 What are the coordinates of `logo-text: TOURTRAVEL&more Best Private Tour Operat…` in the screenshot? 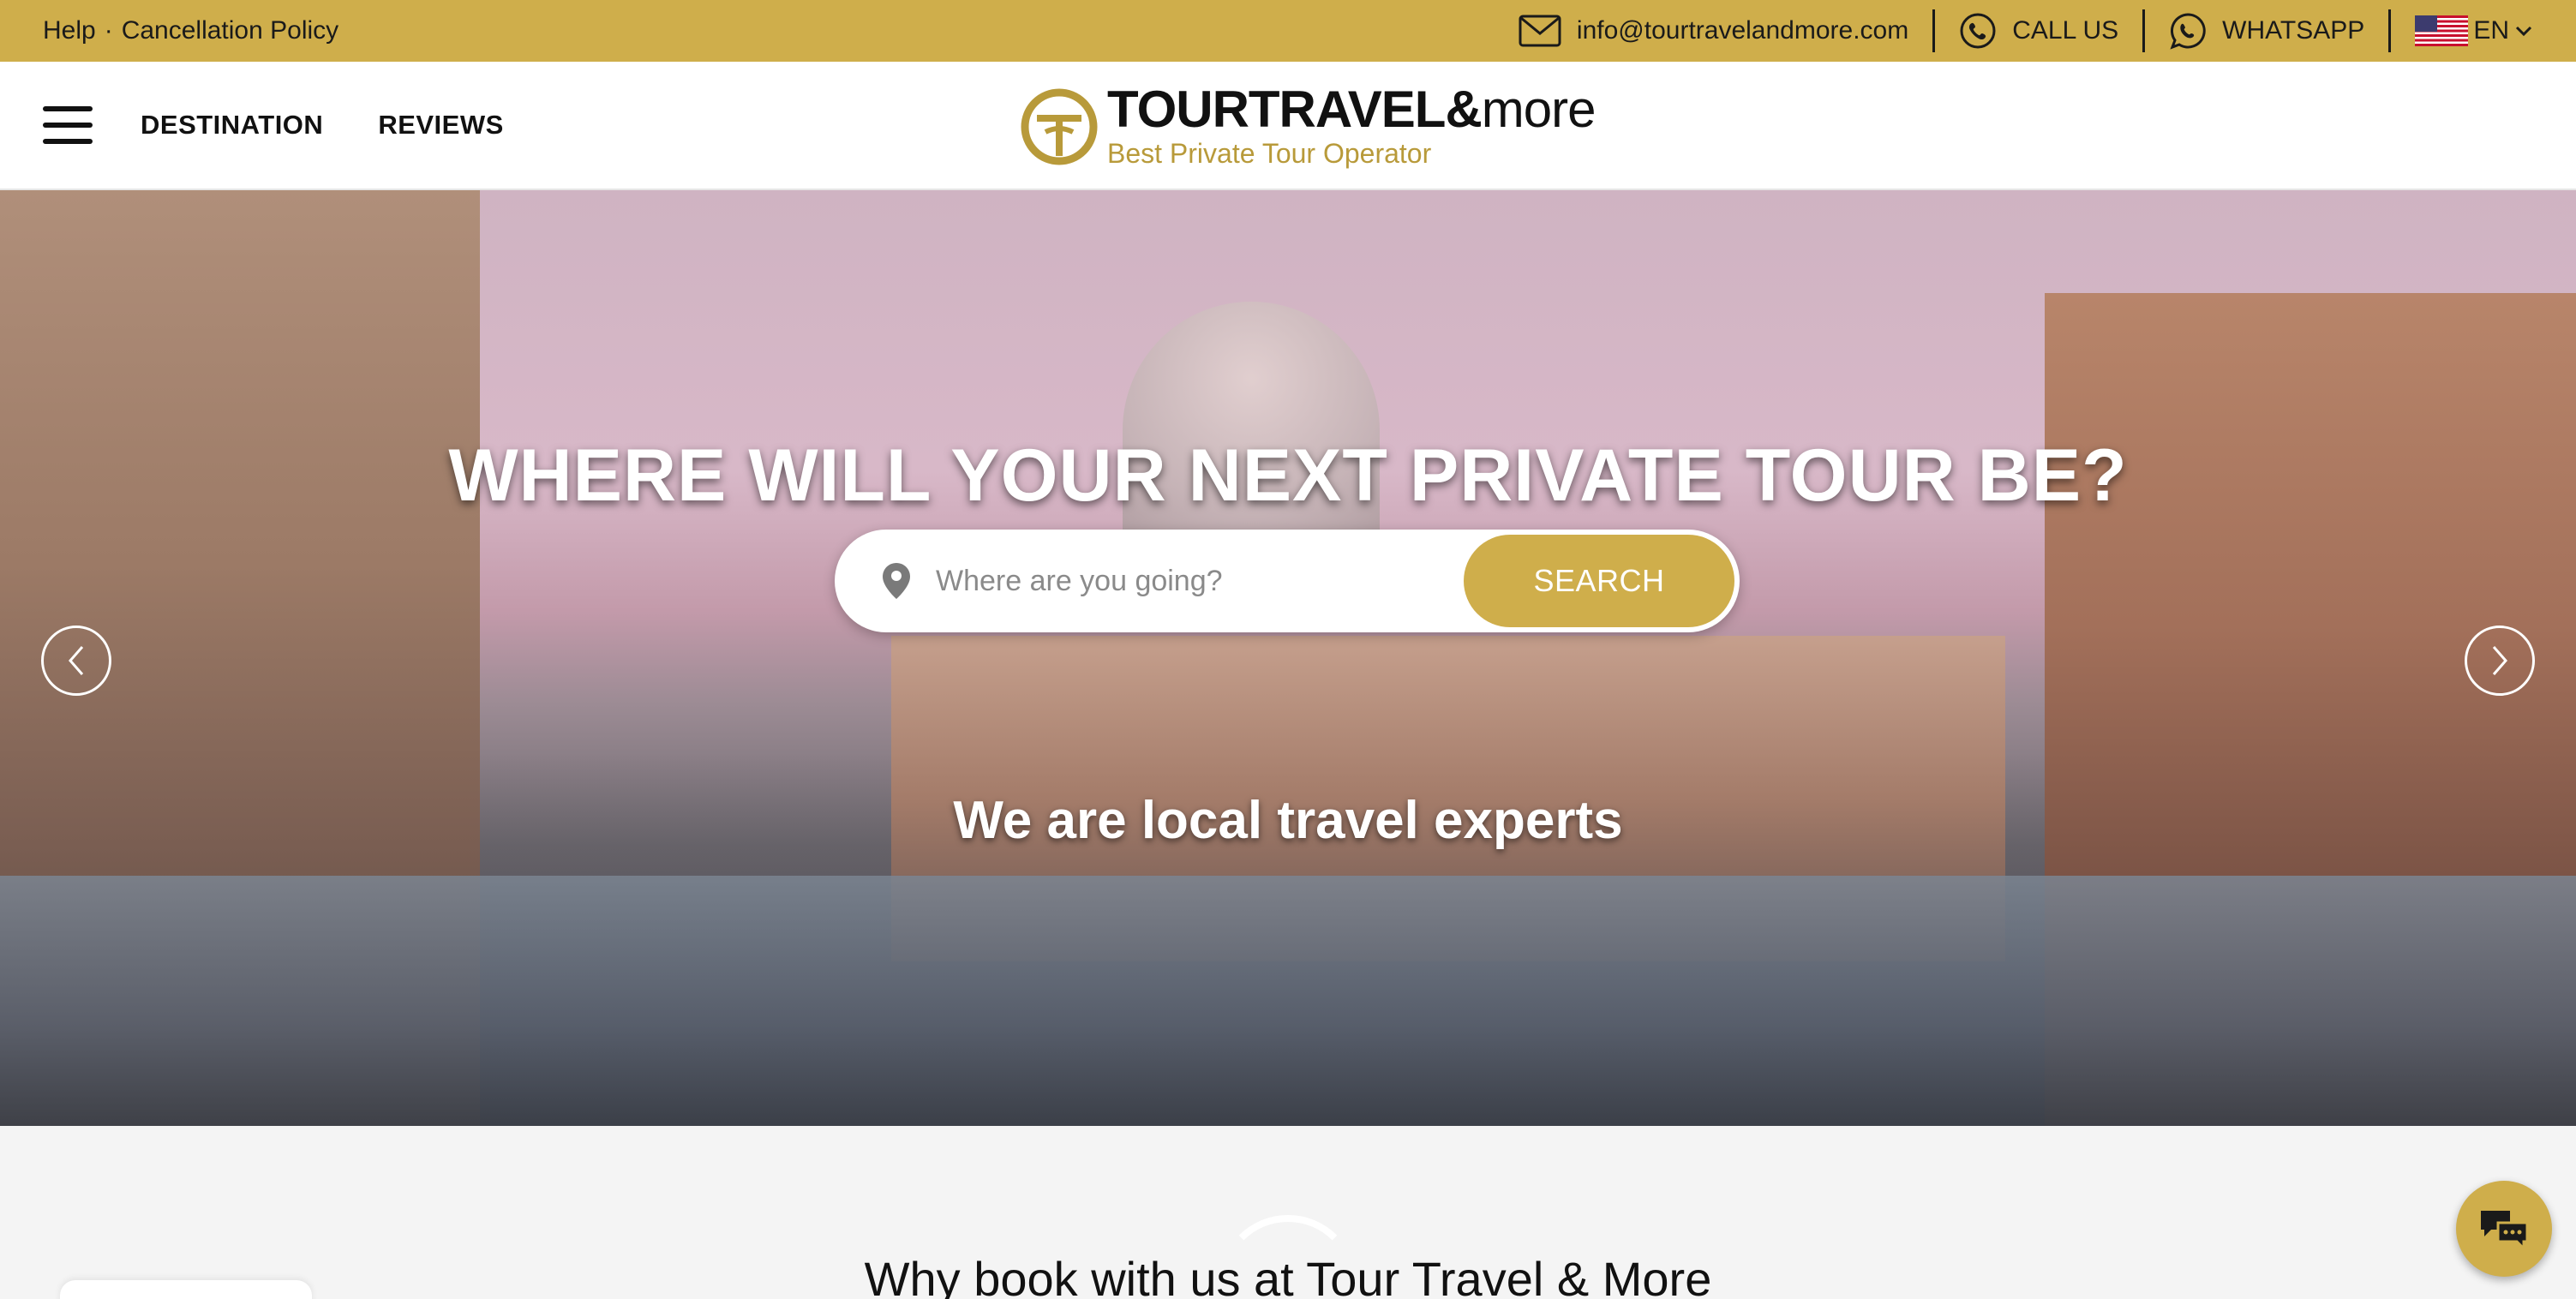 It's located at (1351, 126).